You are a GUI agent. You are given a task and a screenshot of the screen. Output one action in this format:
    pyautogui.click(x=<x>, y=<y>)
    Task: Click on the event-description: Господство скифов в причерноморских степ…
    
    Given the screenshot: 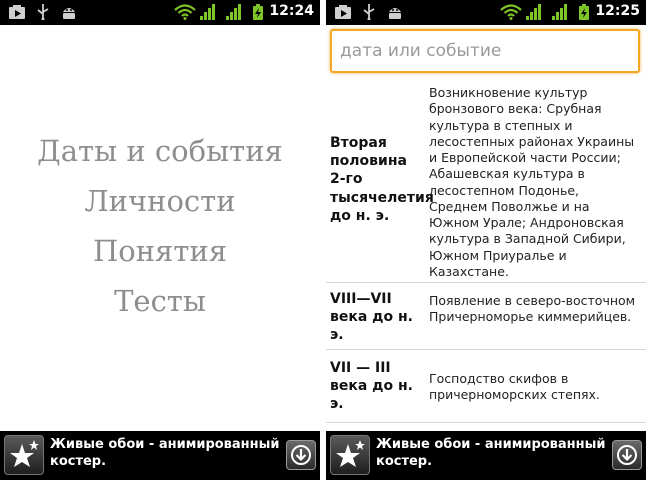 What is the action you would take?
    pyautogui.click(x=514, y=387)
    